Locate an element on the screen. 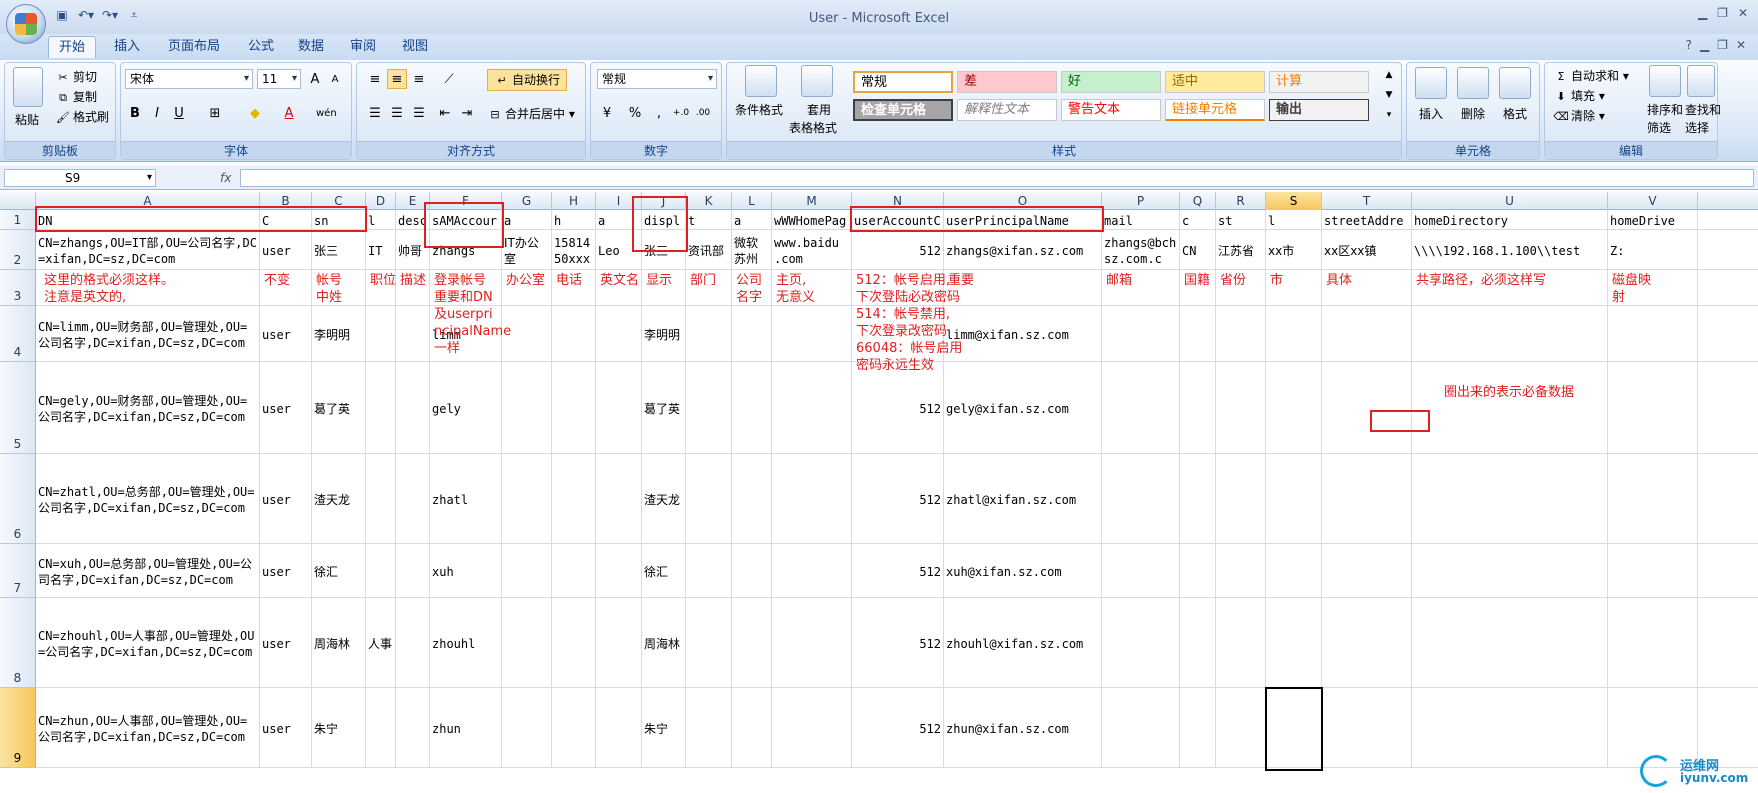 This screenshot has width=1758, height=793. find-select-icon is located at coordinates (1701, 81).